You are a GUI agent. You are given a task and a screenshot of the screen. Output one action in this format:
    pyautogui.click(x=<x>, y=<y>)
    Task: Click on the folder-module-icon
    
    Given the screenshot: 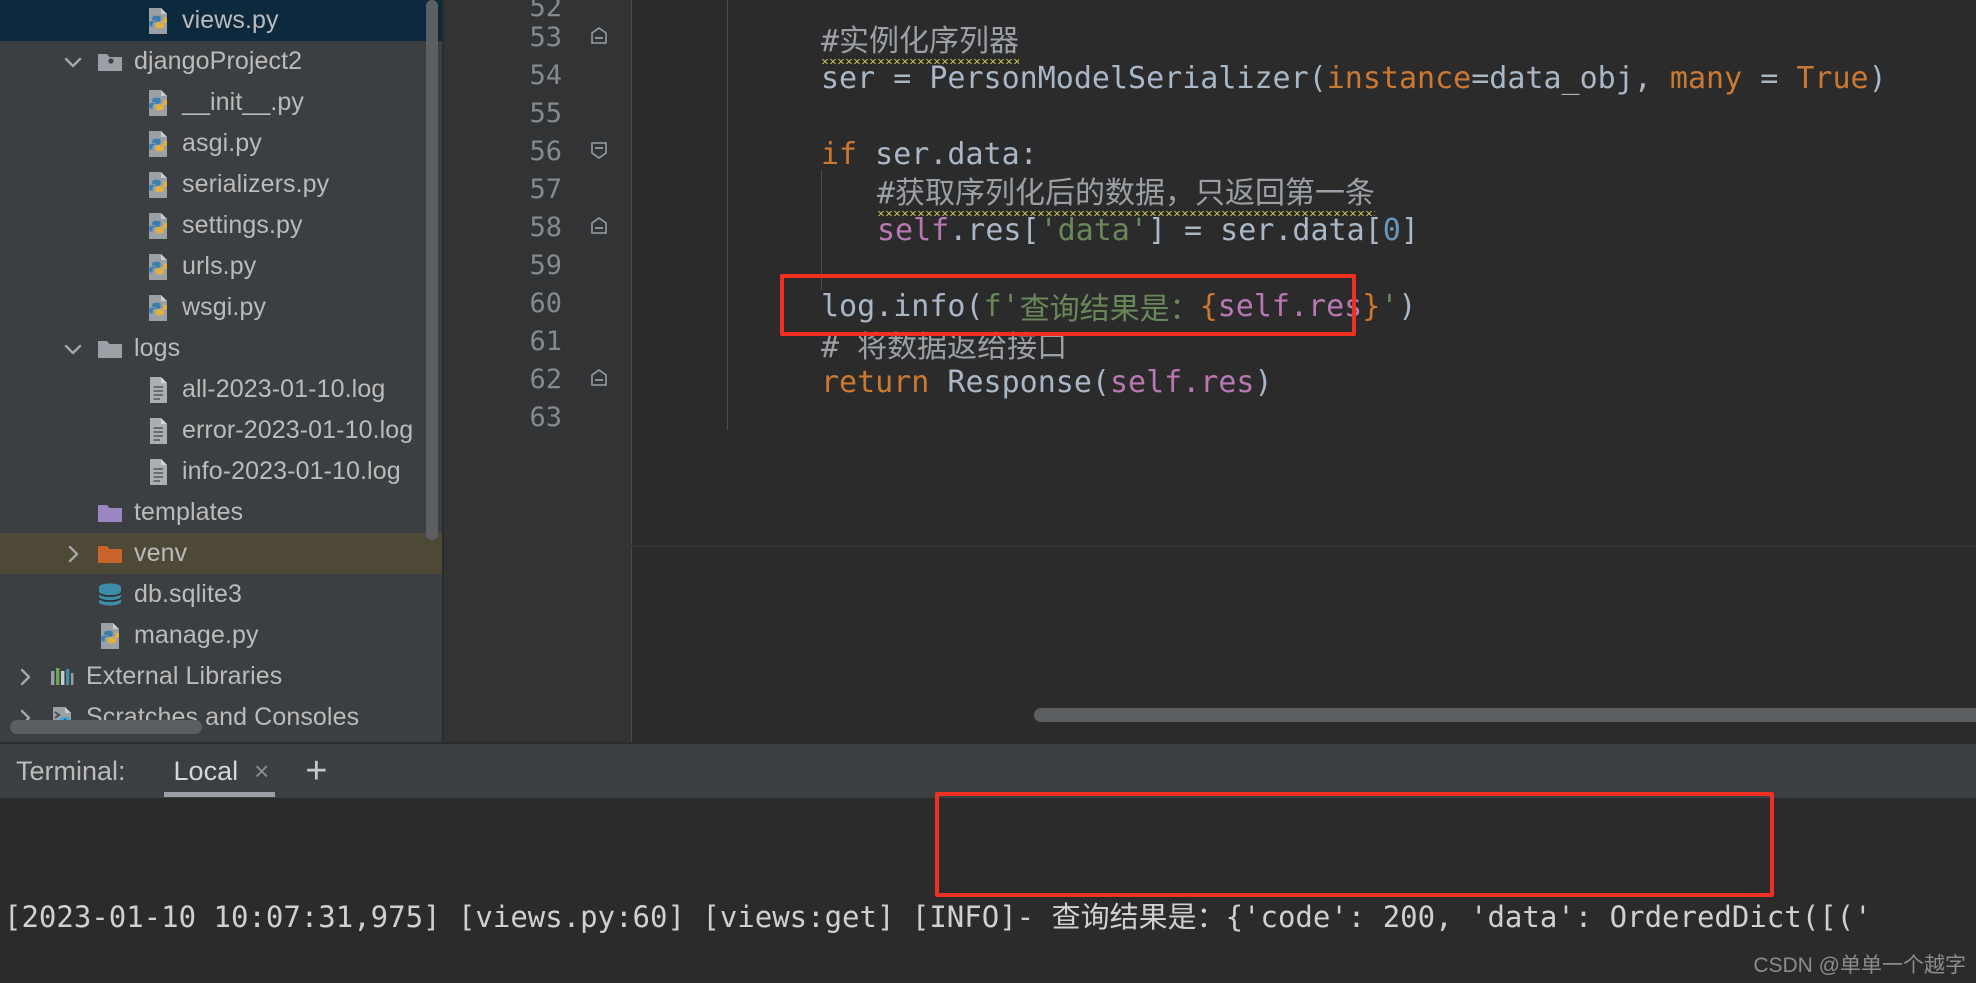 What is the action you would take?
    pyautogui.click(x=110, y=62)
    